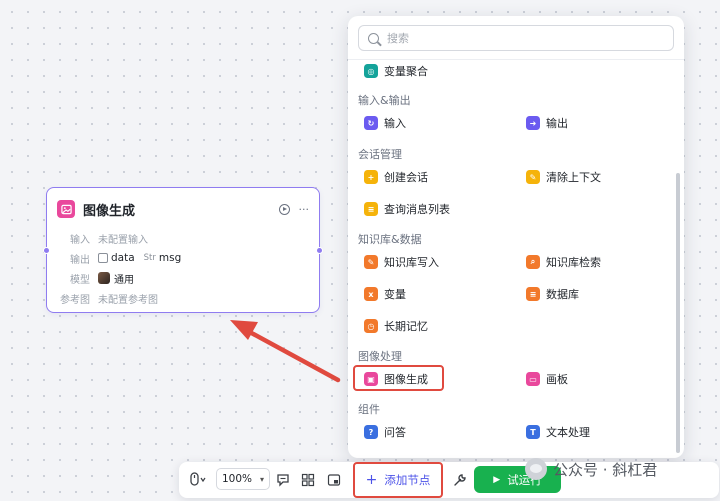  What do you see at coordinates (371, 123) in the screenshot?
I see `input-icon: ↻` at bounding box center [371, 123].